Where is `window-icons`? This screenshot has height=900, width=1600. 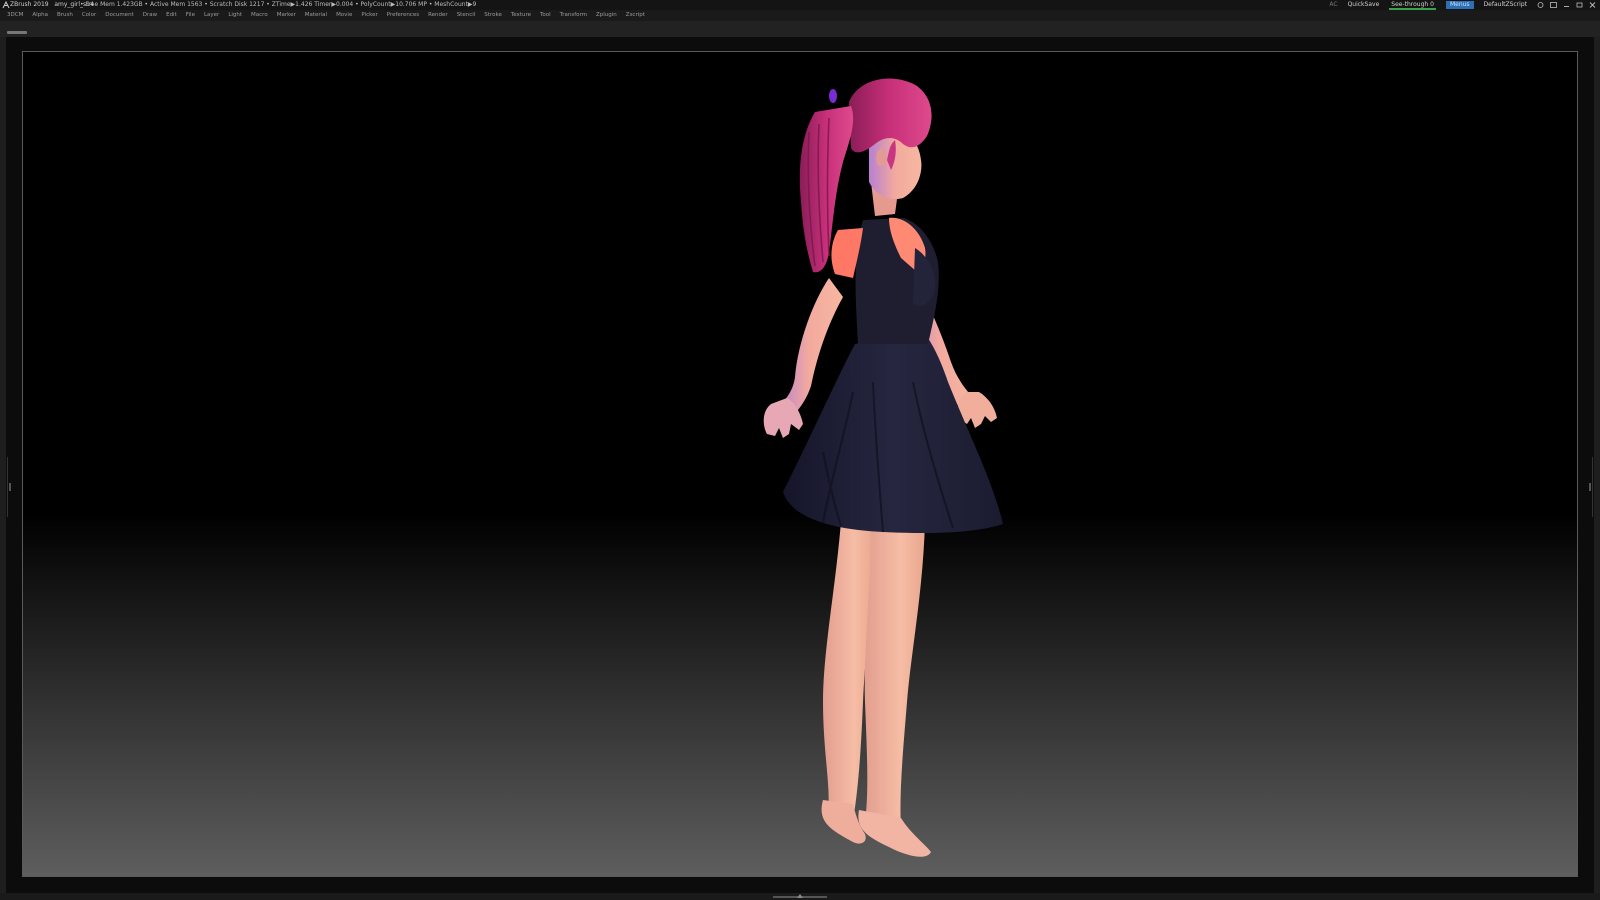
window-icons is located at coordinates (1566, 5).